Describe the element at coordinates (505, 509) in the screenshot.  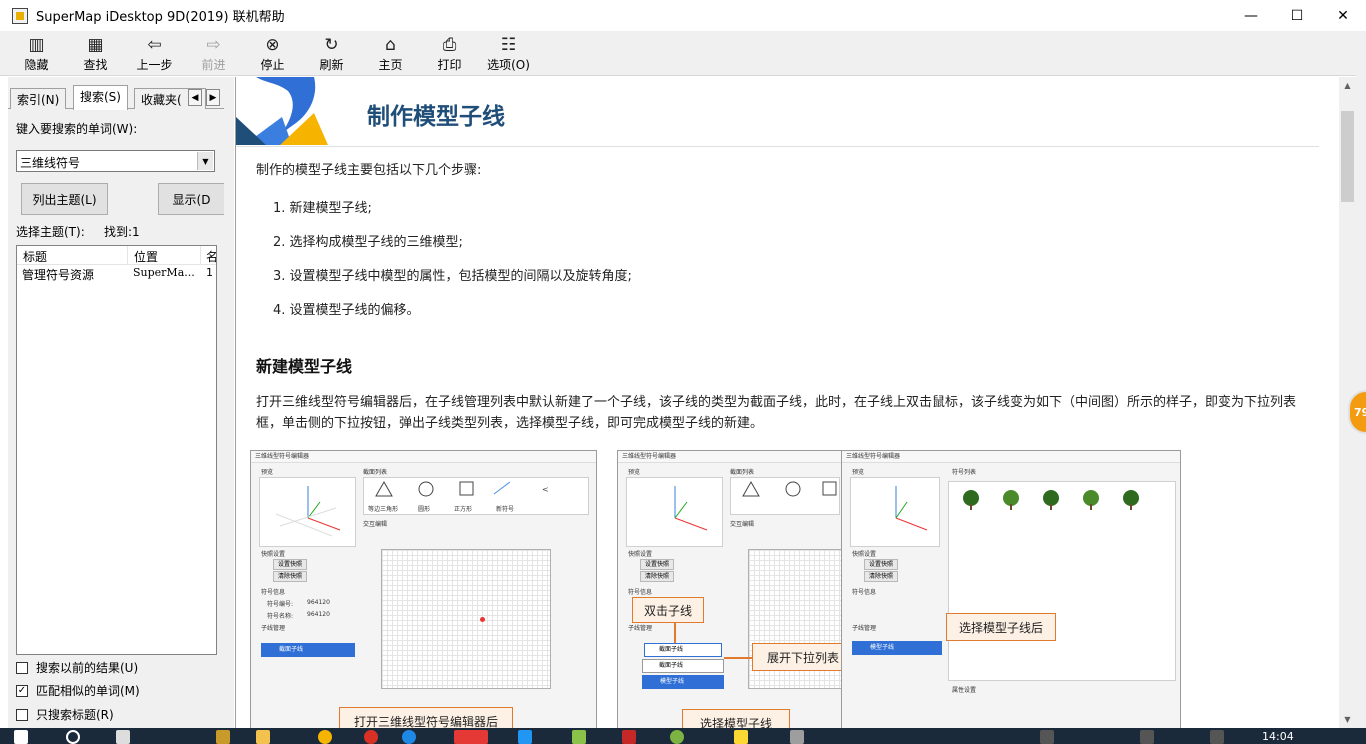
I see `mini-label: 新符号` at that location.